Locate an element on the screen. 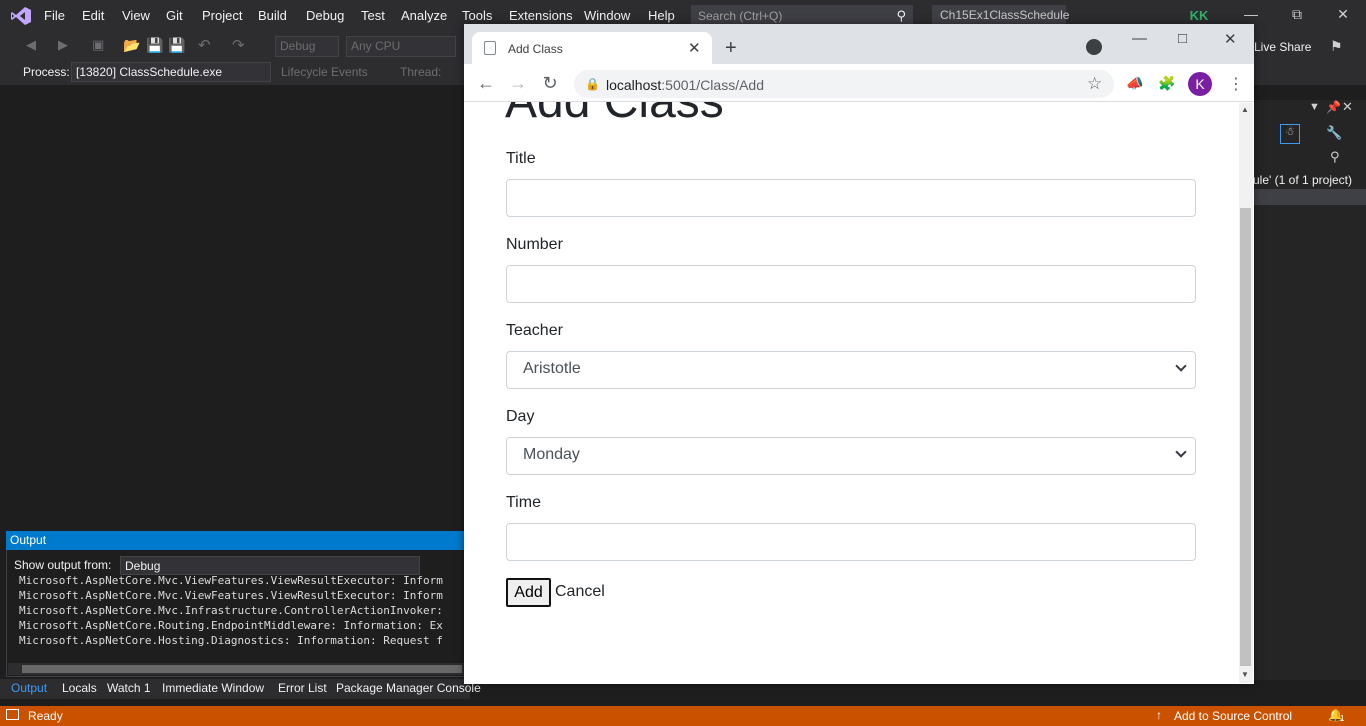 The image size is (1366, 726). save-all-icon: 💾 is located at coordinates (176, 45).